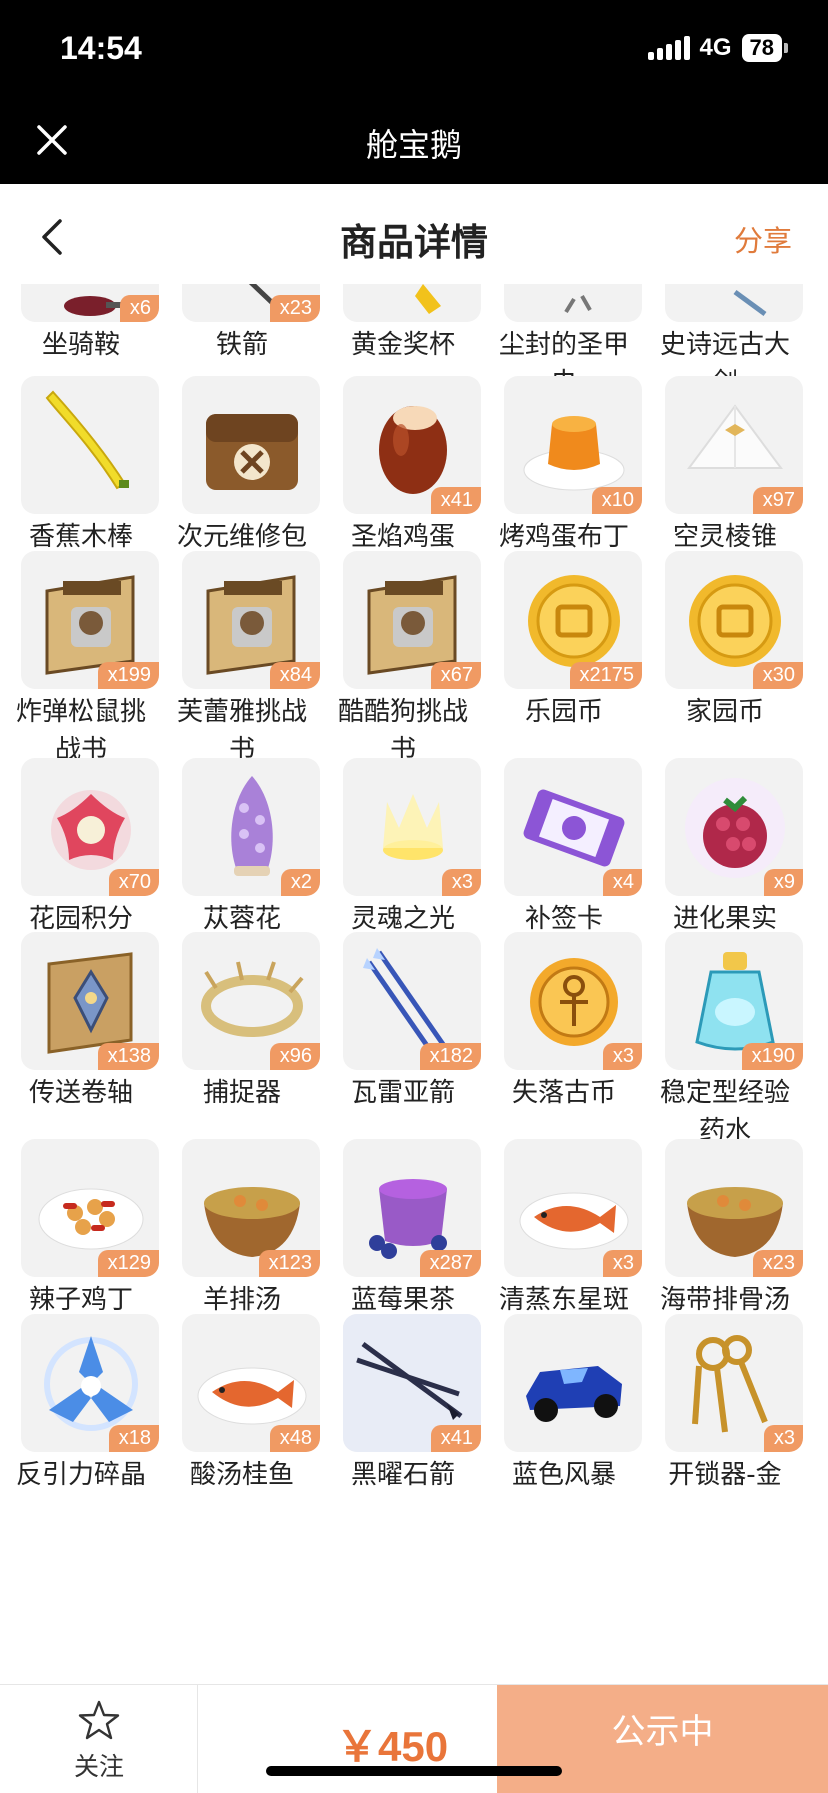 Image resolution: width=828 pixels, height=1793 pixels. Describe the element at coordinates (101, 48) in the screenshot. I see `status-time: 14:54` at that location.